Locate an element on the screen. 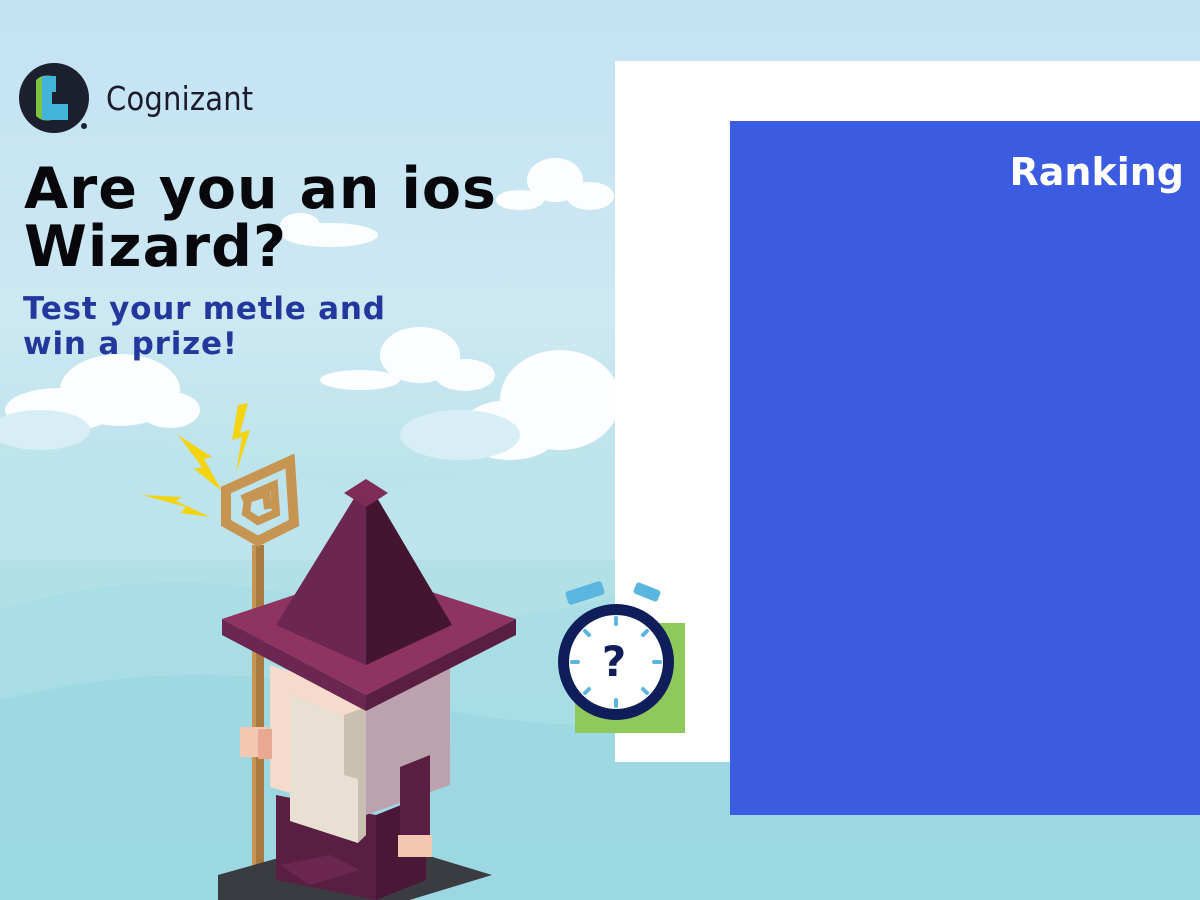 The height and width of the screenshot is (900, 1200). page-title: Are you an ios Wizard? is located at coordinates (304, 218).